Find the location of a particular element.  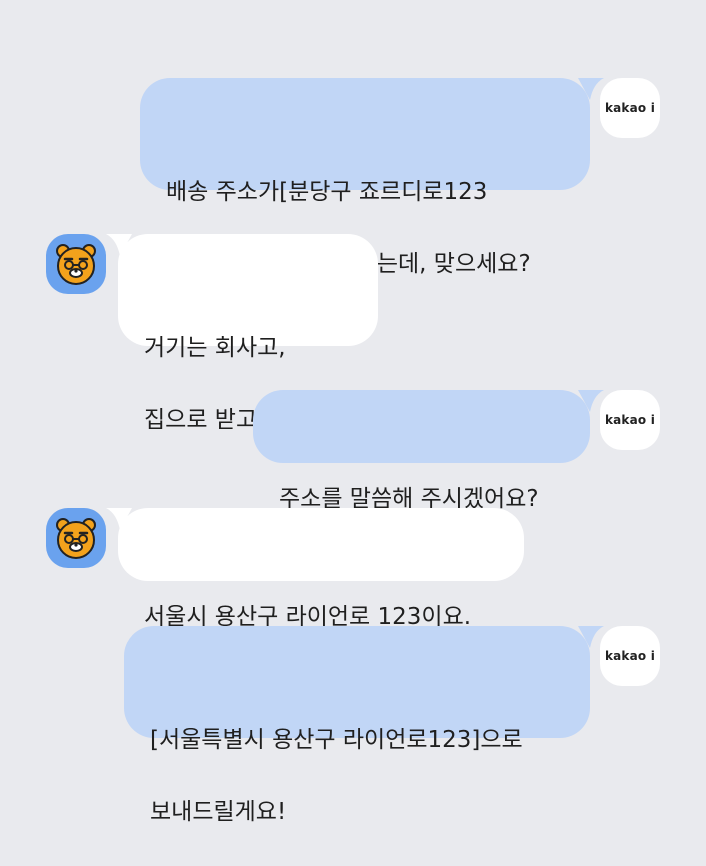

bot-message-bubble: 주소를 말씀해 주시겠어요? is located at coordinates (428, 451).